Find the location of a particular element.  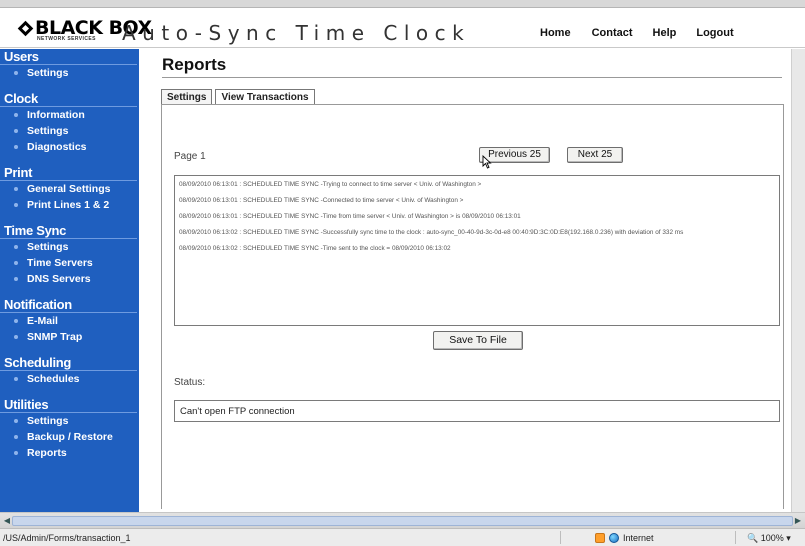

nav-help-link: Help is located at coordinates (665, 33).